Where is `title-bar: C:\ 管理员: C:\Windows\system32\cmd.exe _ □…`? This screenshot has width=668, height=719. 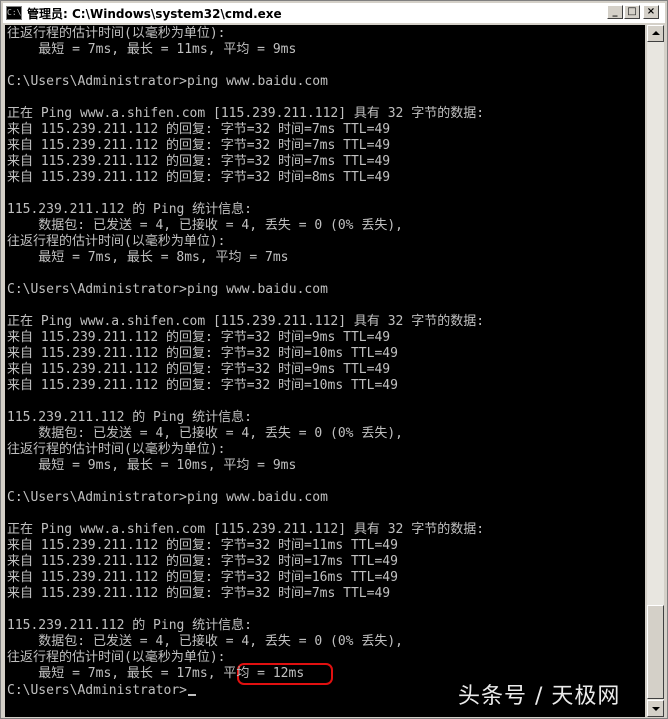 title-bar: C:\ 管理员: C:\Windows\system32\cmd.exe _ □… is located at coordinates (334, 13).